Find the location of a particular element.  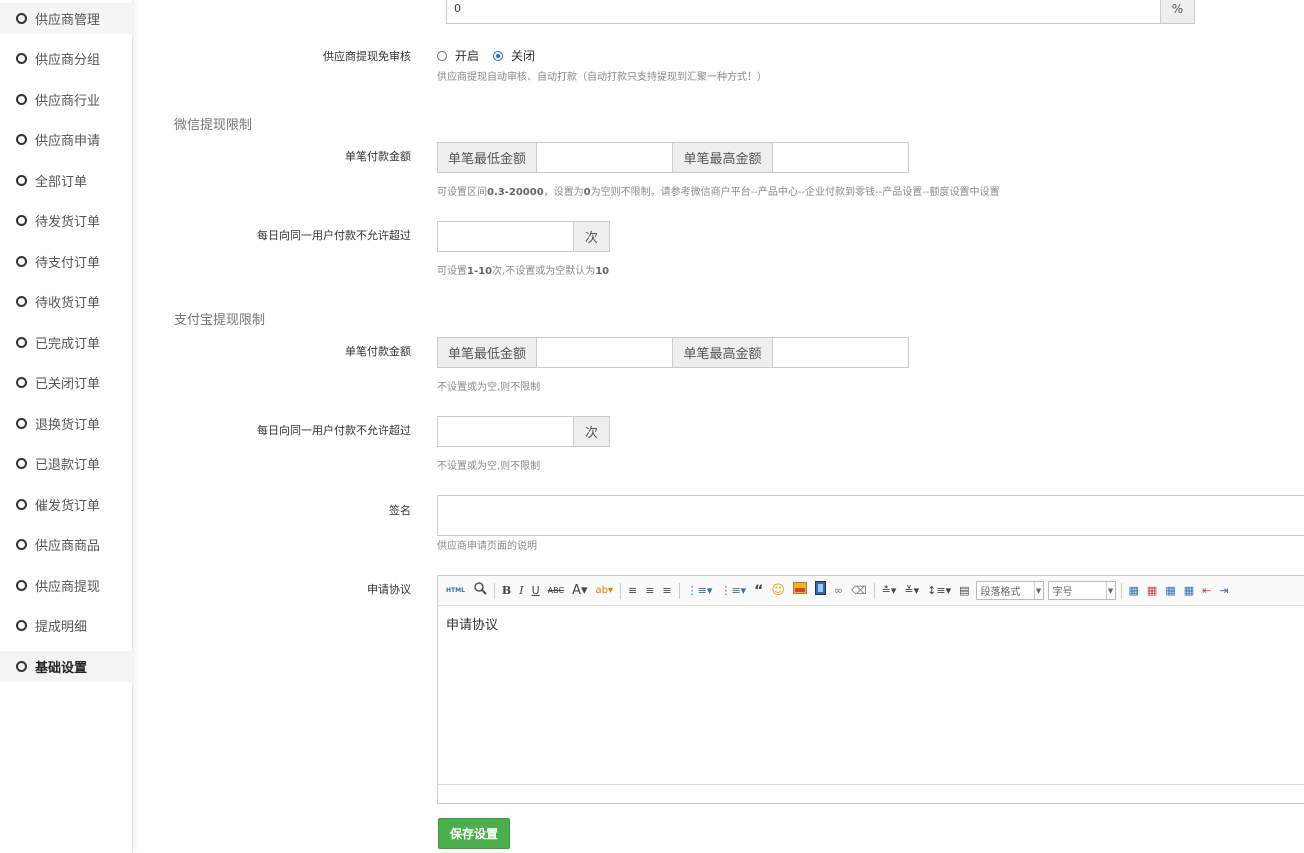

paragraph-format-value: 段落格式 is located at coordinates (1000, 592).